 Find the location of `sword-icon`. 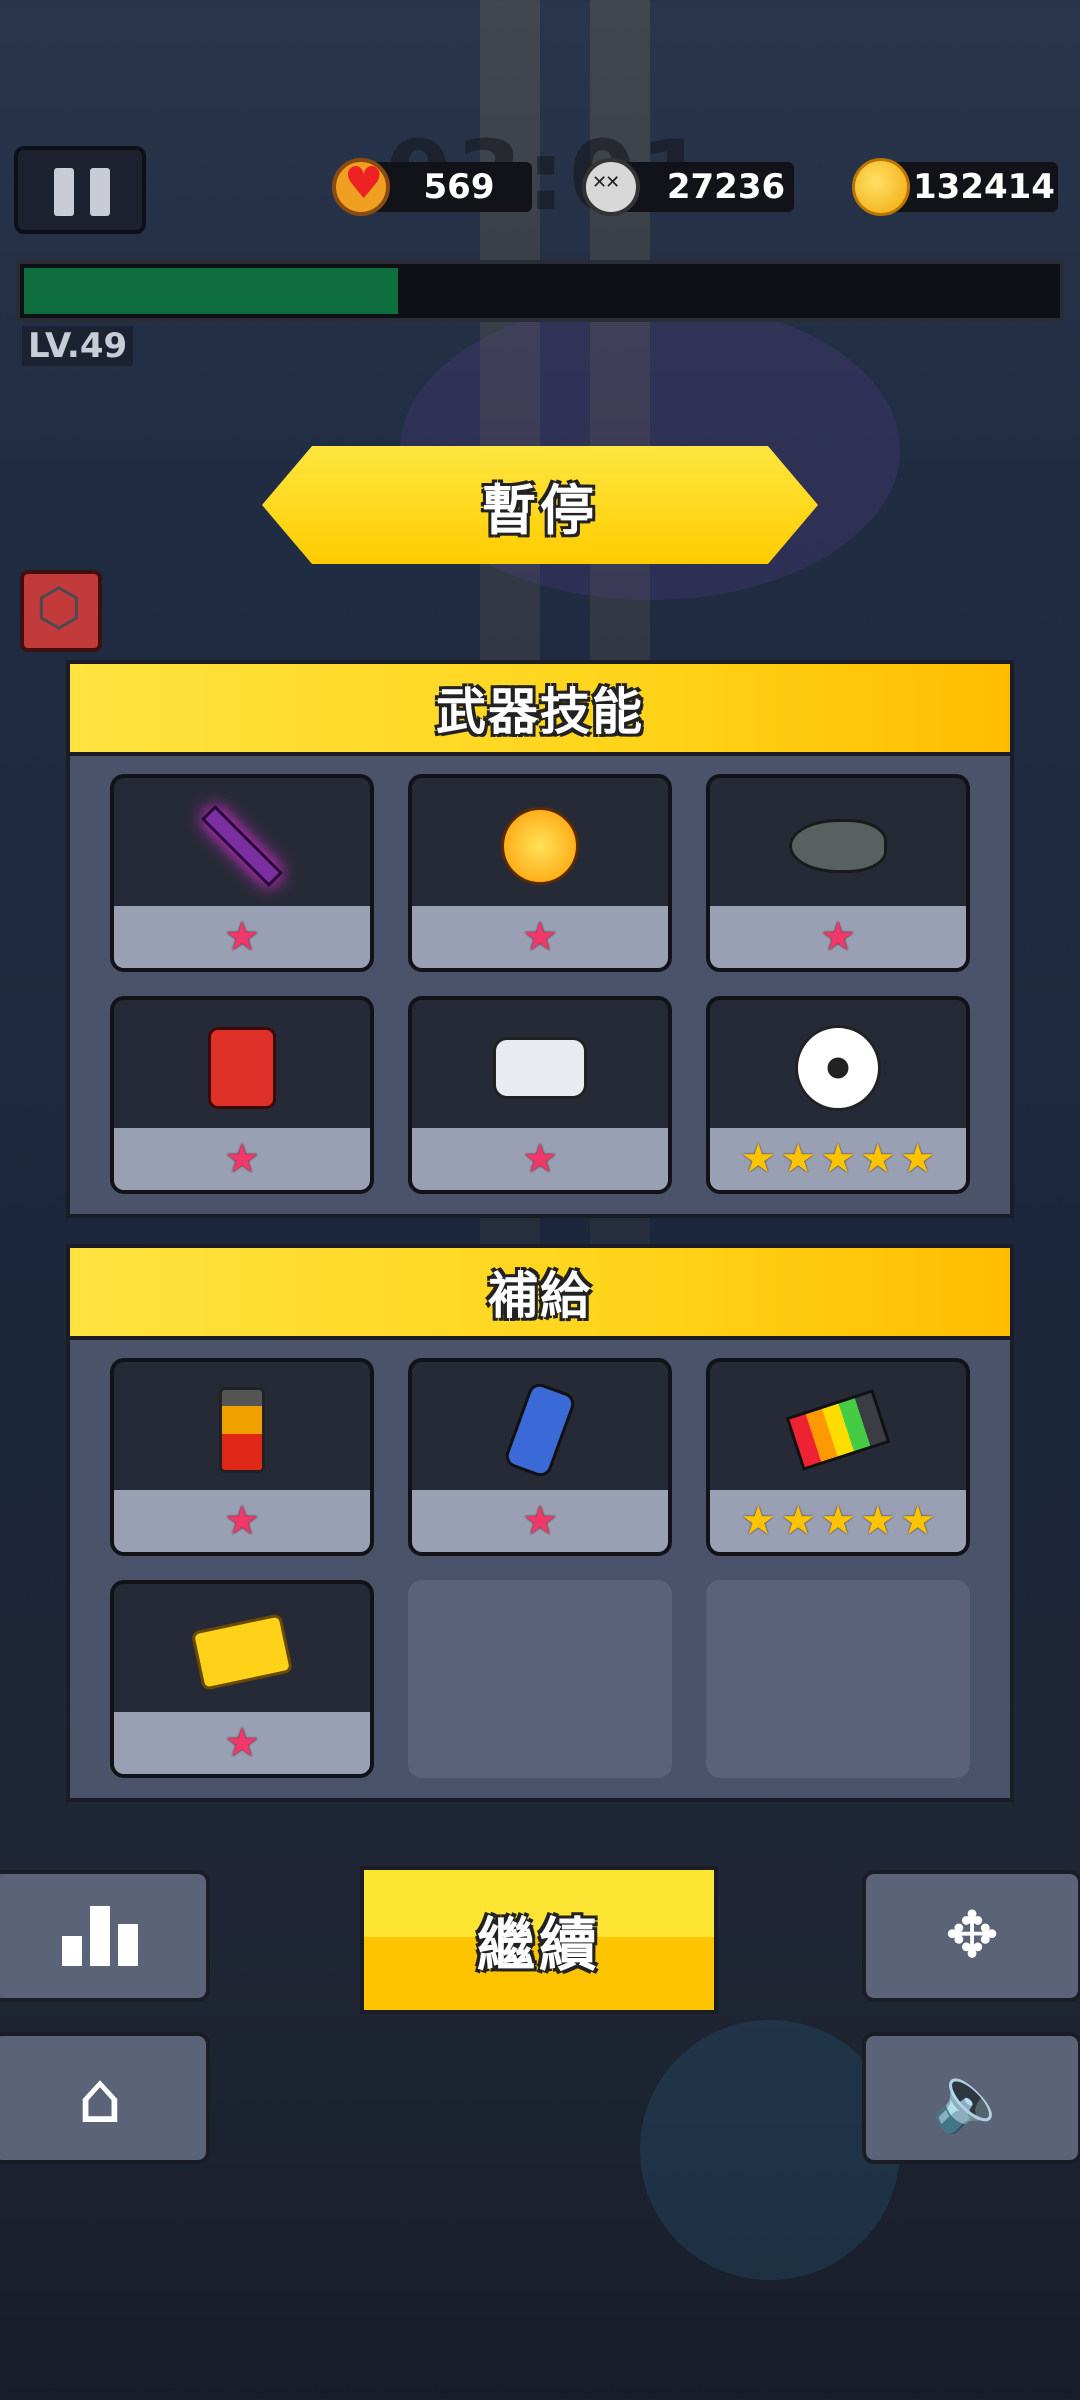

sword-icon is located at coordinates (242, 846).